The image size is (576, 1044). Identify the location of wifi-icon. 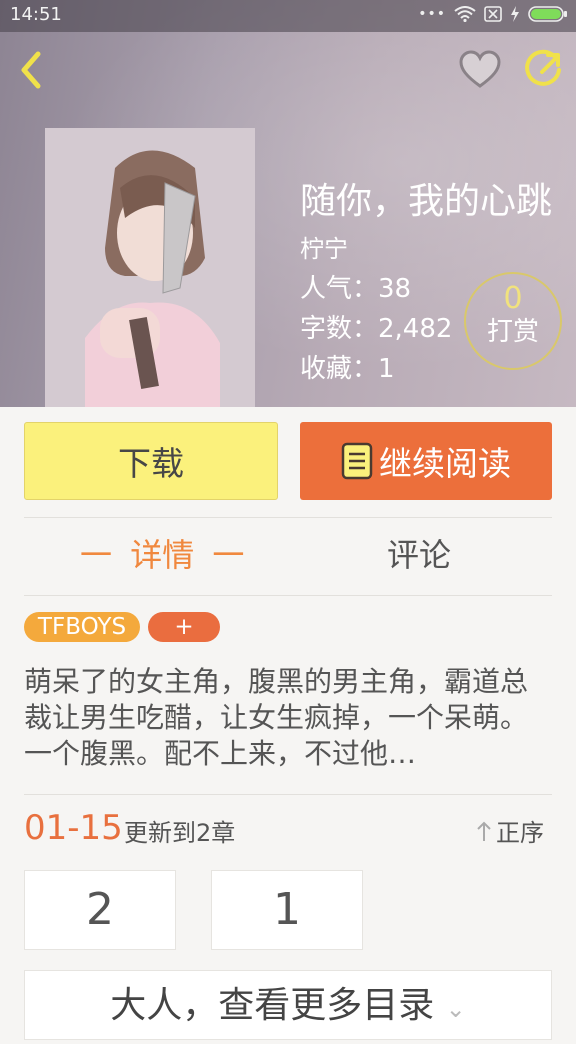
(465, 14).